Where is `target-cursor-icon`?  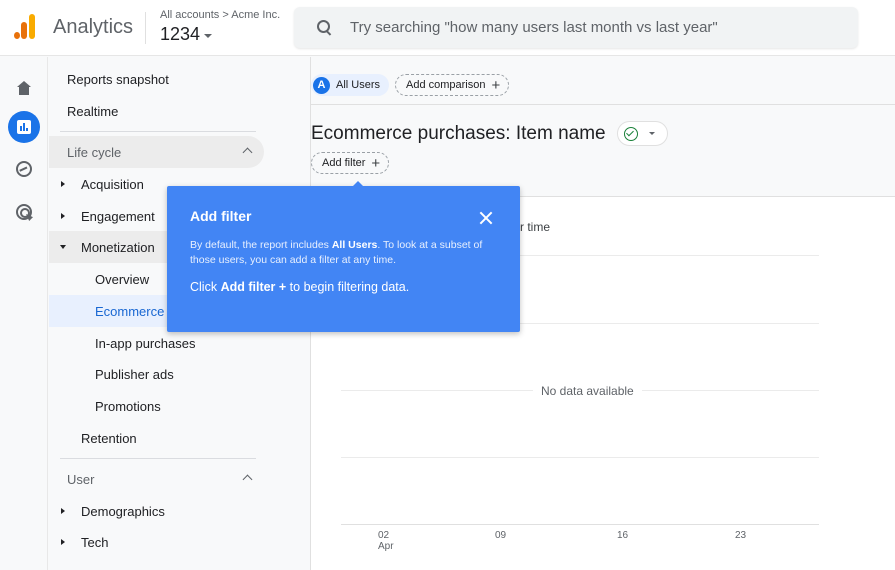 target-cursor-icon is located at coordinates (24, 212).